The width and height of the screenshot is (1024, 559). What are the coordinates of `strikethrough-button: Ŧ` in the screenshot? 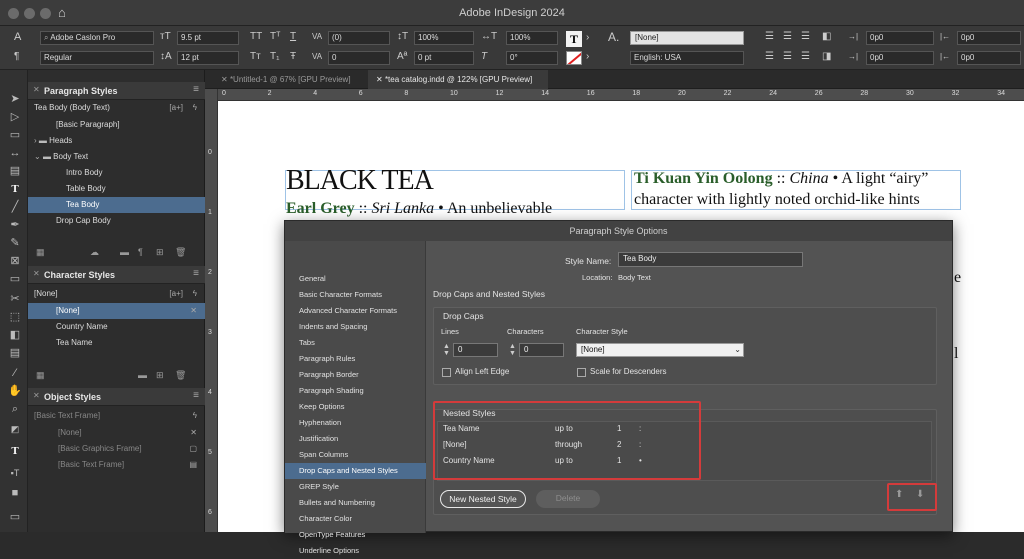 It's located at (293, 57).